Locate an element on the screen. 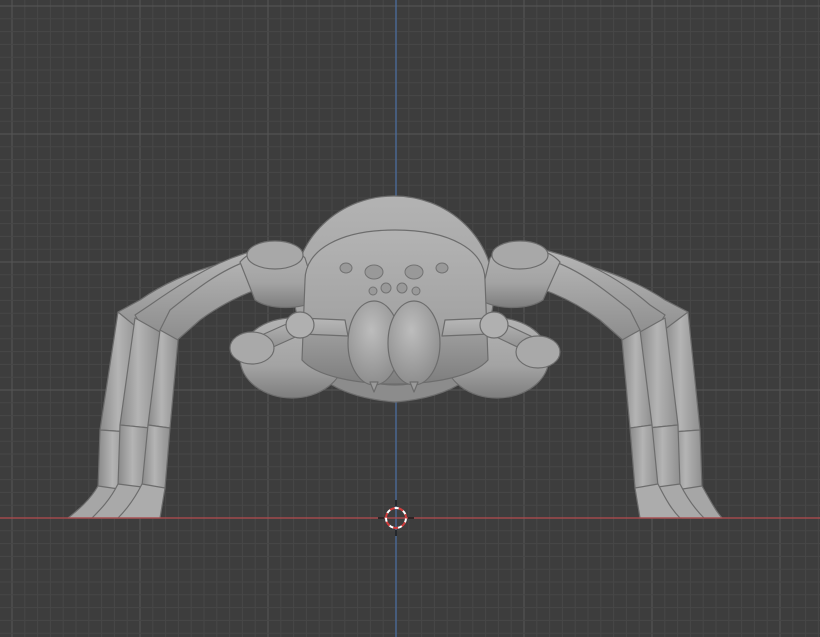 The height and width of the screenshot is (637, 820). eye-top-inner-left is located at coordinates (374, 272).